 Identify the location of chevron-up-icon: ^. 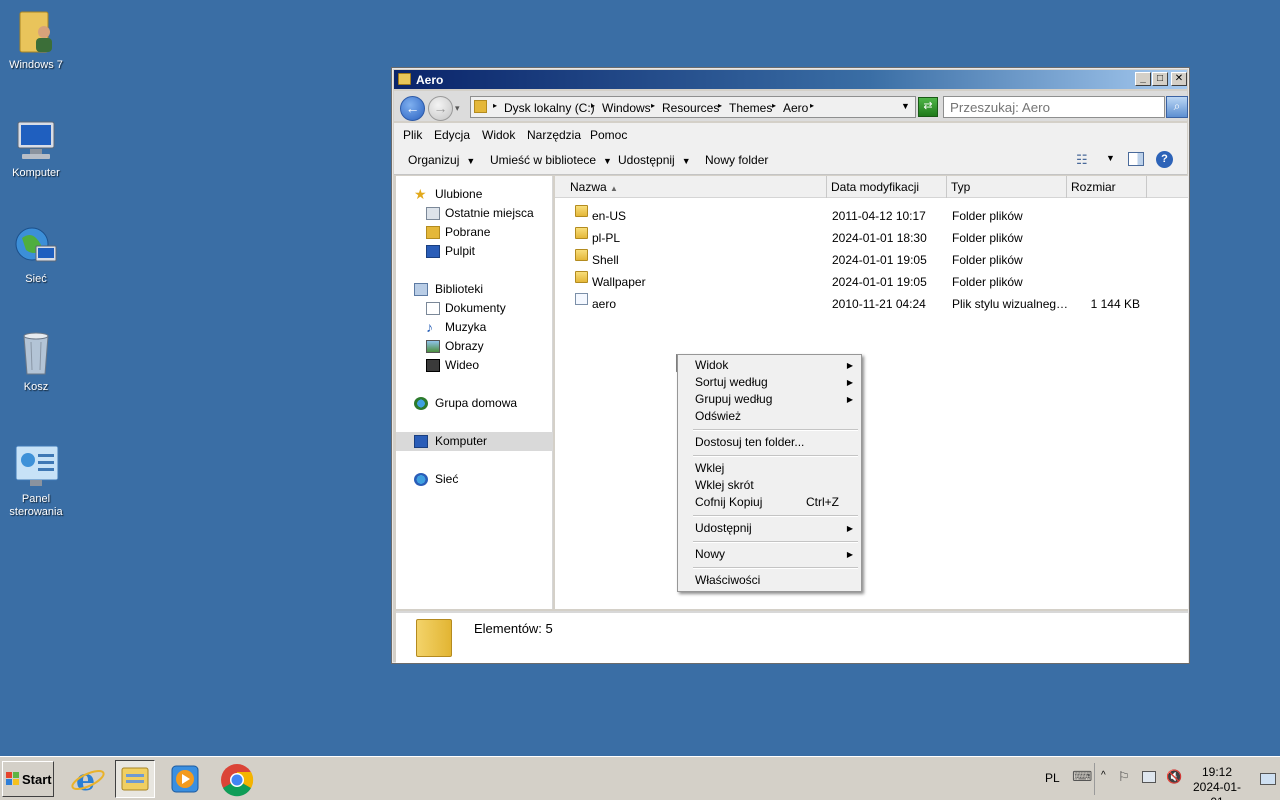
(1103, 775).